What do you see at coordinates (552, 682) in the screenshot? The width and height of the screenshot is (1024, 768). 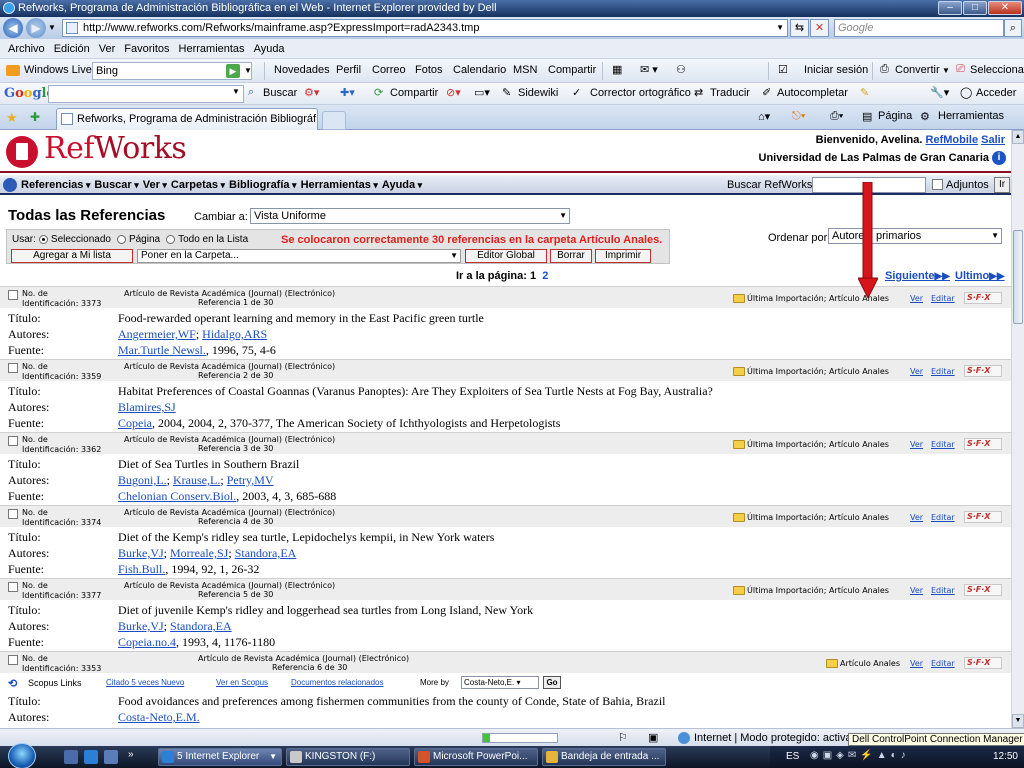 I see `scopus-go-button: Go` at bounding box center [552, 682].